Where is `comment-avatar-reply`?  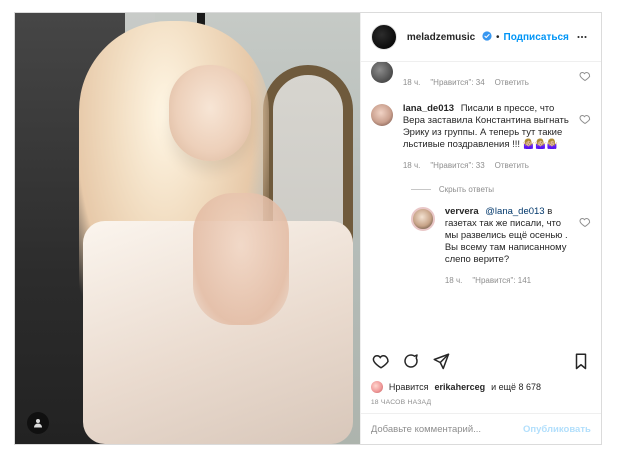 comment-avatar-reply is located at coordinates (422, 219).